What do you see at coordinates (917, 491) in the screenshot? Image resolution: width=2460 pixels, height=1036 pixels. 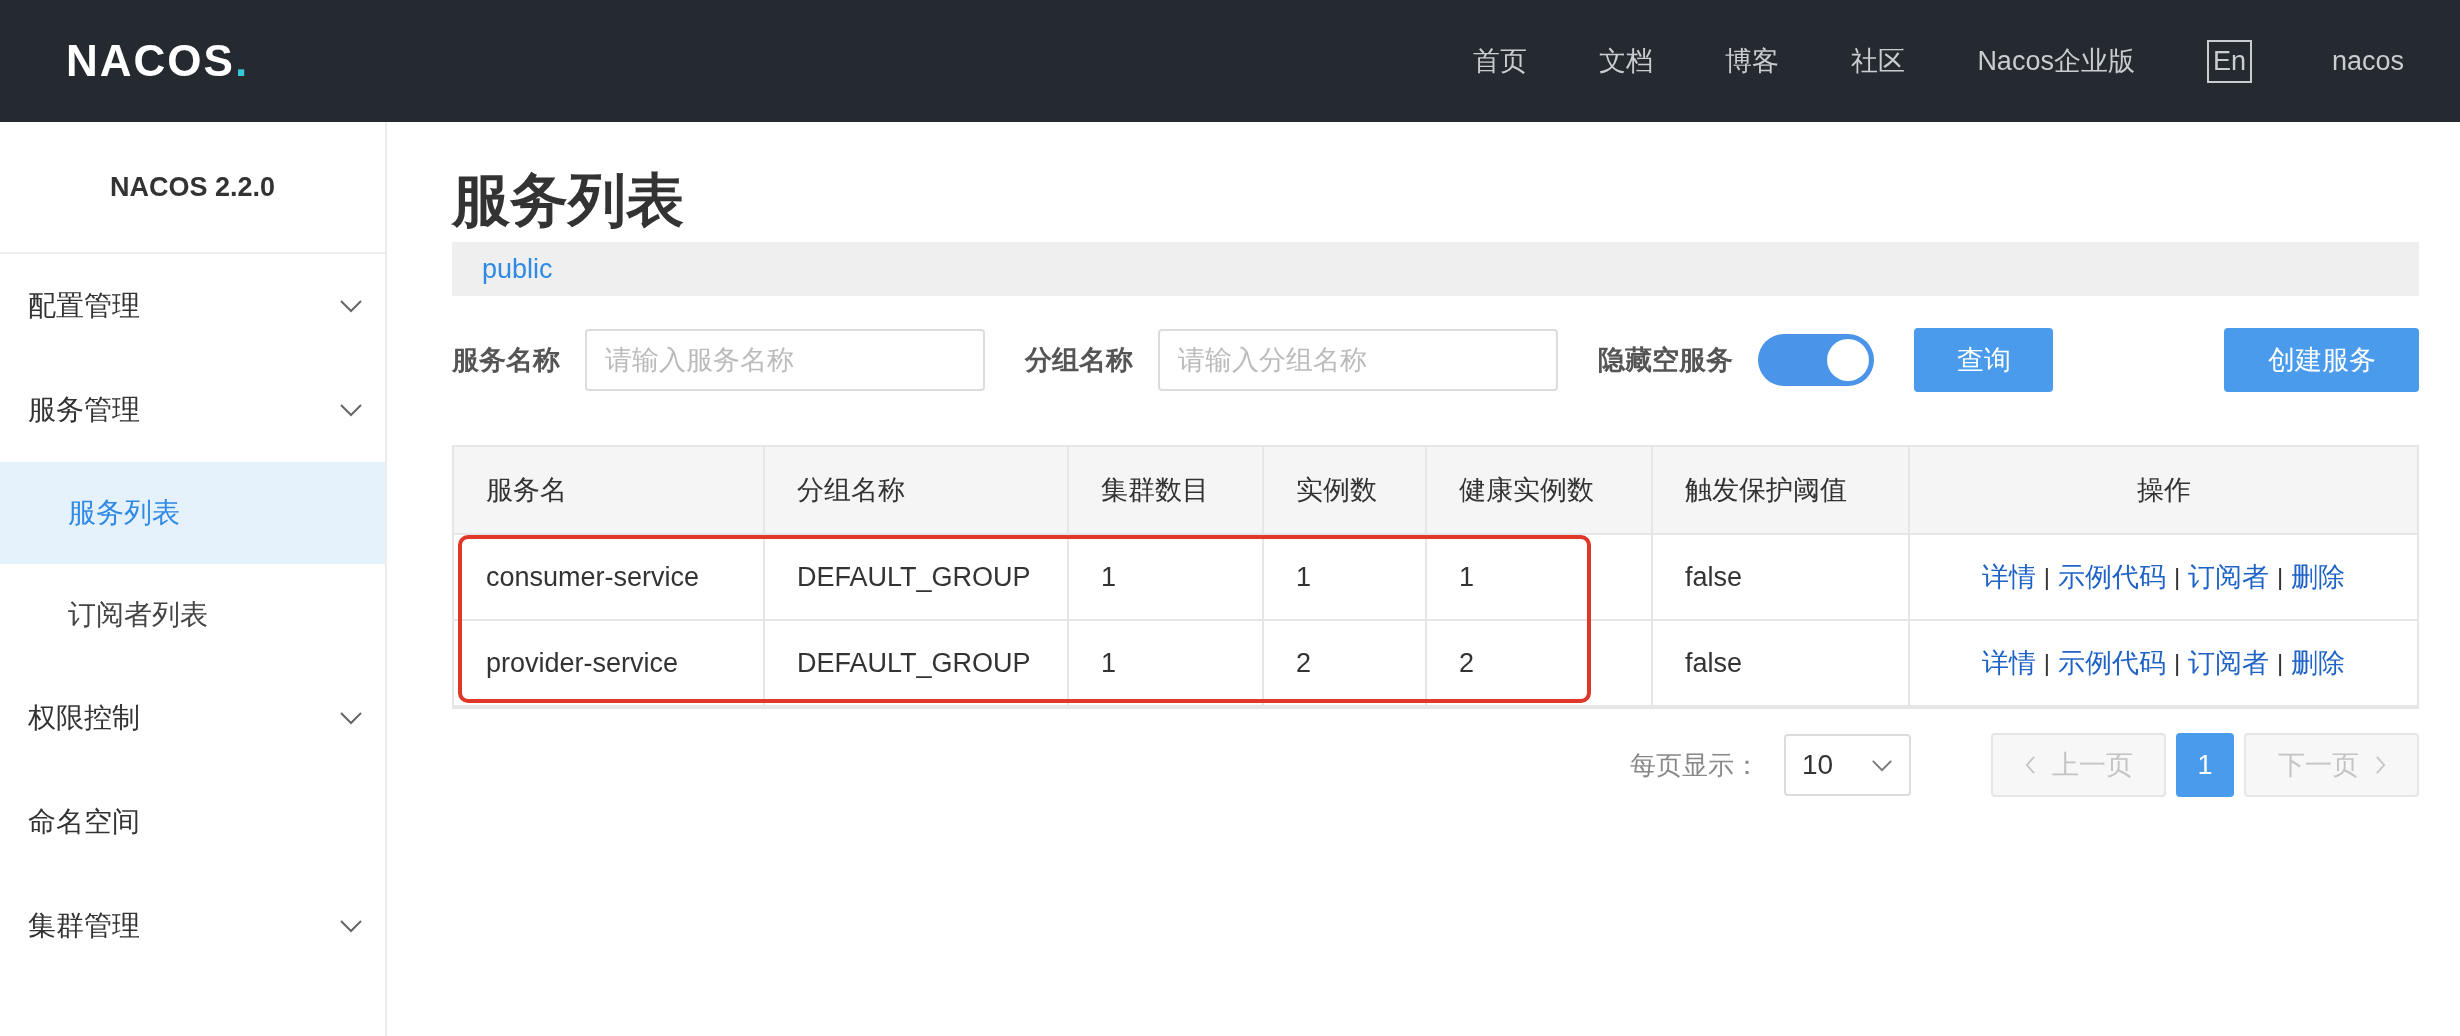 I see `column-header: 分组名称` at bounding box center [917, 491].